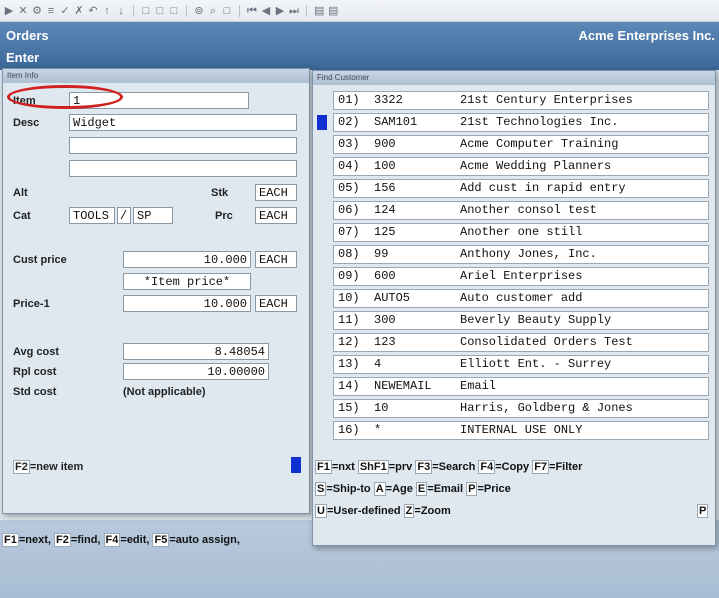 The width and height of the screenshot is (719, 598). What do you see at coordinates (199, 11) in the screenshot?
I see `binoculars-icon: ⊚` at bounding box center [199, 11].